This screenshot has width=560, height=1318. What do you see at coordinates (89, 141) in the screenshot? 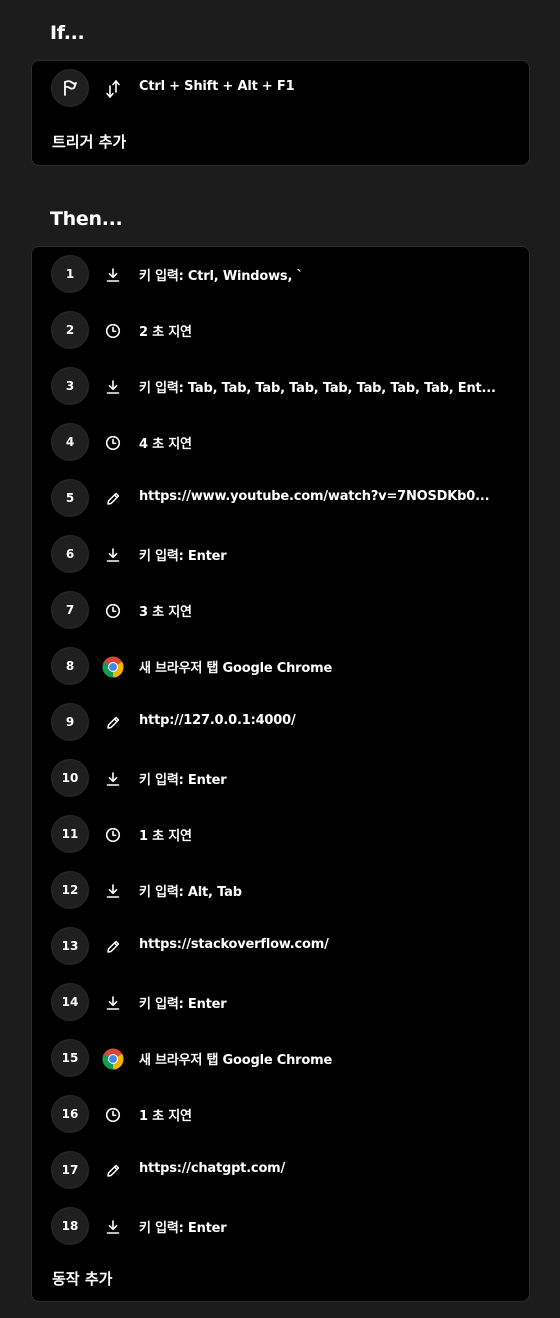
I see `add-trigger-button: 트리거 추가` at bounding box center [89, 141].